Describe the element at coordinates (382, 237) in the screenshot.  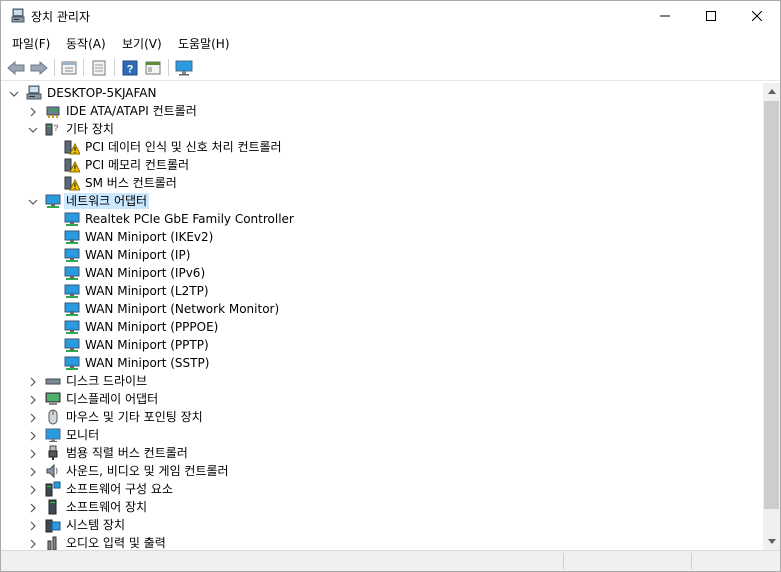
I see `tree-leaf: WAN Miniport (IKEv2)` at that location.